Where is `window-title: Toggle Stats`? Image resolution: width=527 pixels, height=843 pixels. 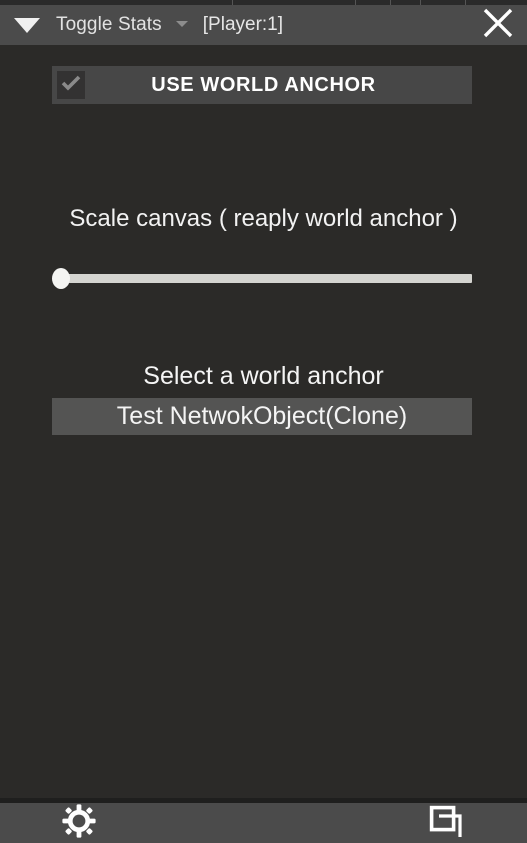
window-title: Toggle Stats is located at coordinates (109, 24).